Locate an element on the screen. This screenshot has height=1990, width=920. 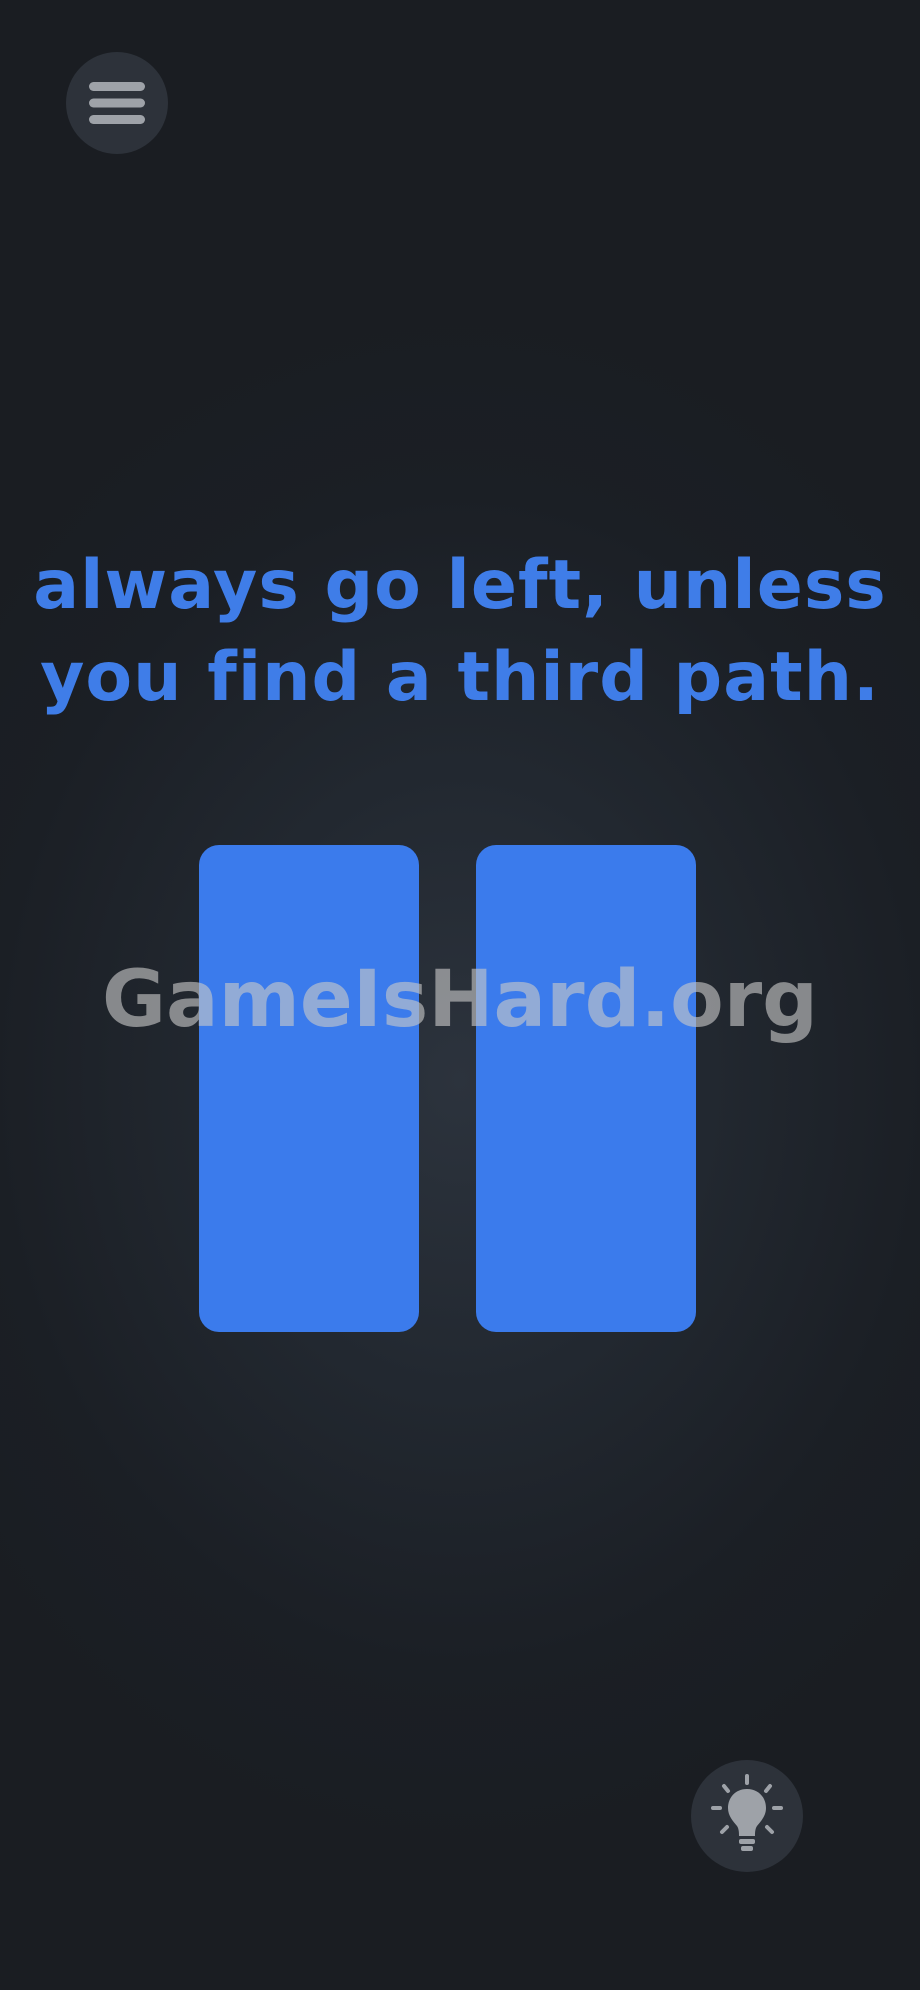
hamburger-menu-icon is located at coordinates (117, 103).